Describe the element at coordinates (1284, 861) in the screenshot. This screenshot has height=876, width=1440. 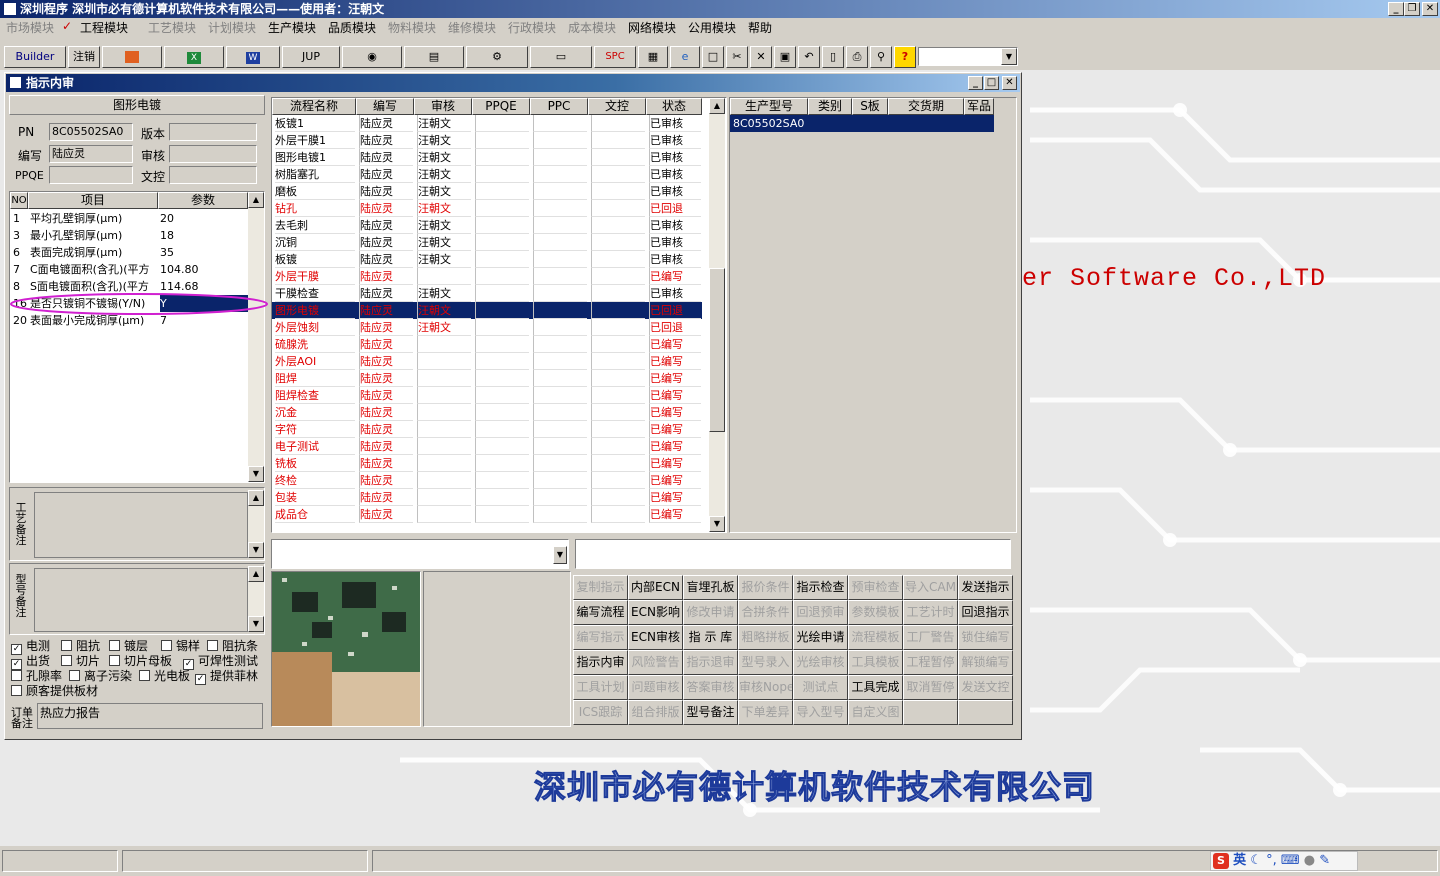
I see `ime-toolbar: S 英 ☾ °, ⌨ ● ✎` at that location.